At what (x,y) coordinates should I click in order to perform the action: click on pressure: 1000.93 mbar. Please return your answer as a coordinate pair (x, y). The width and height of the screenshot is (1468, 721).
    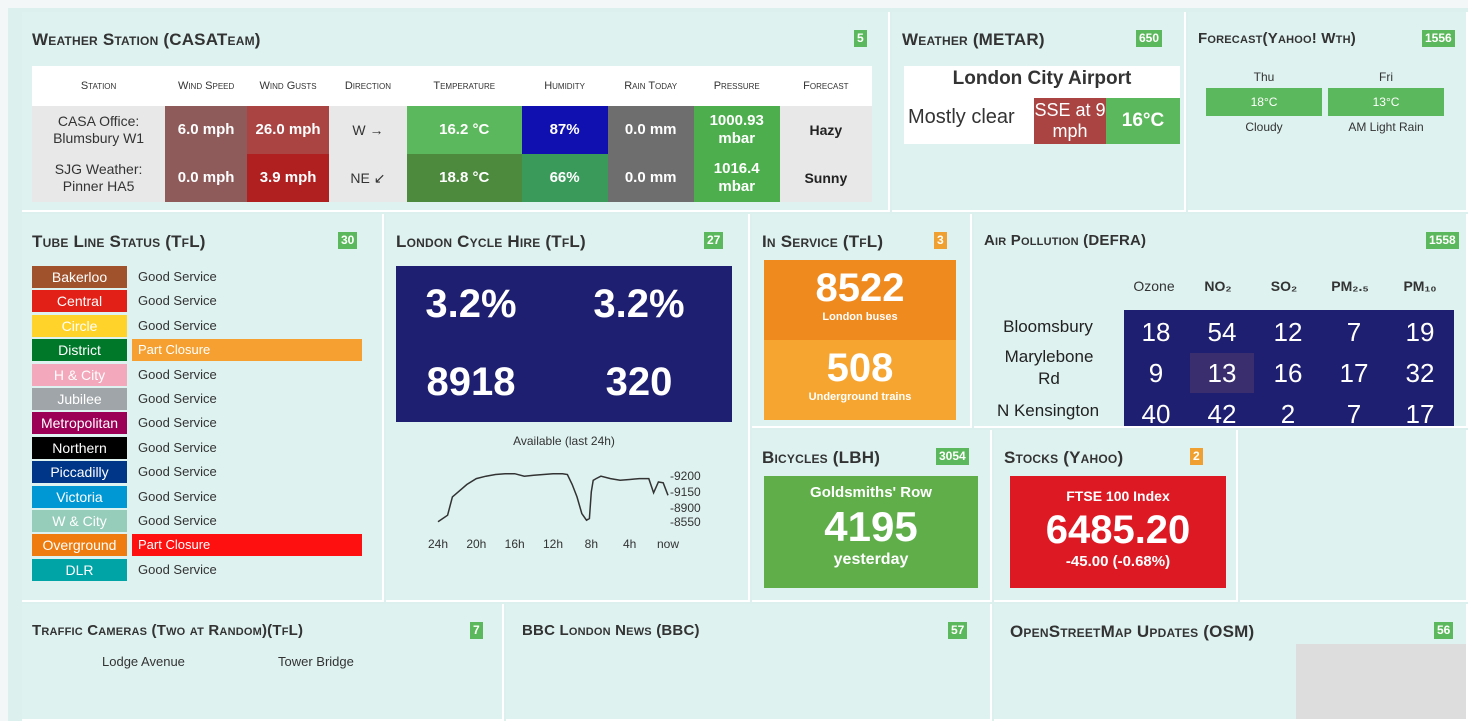
    Looking at the image, I should click on (736, 130).